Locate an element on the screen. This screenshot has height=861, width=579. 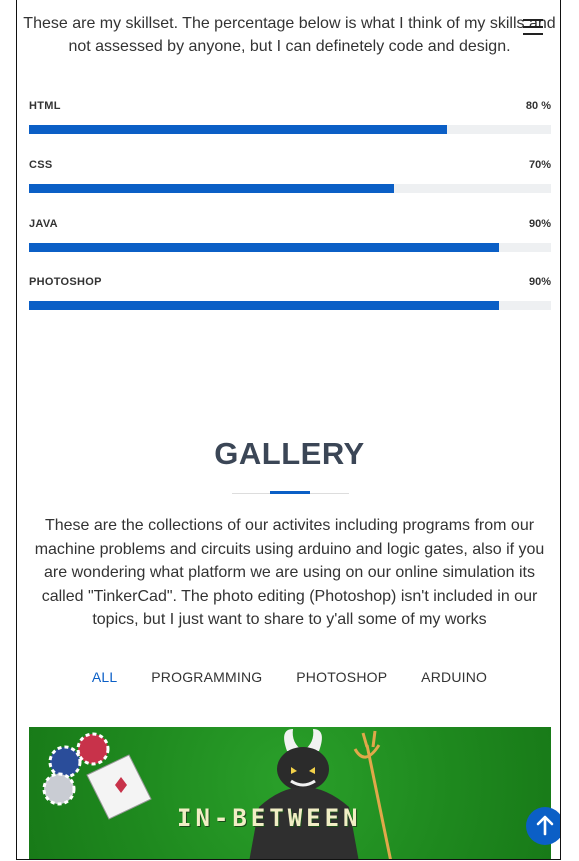
title-divider-accent is located at coordinates (290, 492).